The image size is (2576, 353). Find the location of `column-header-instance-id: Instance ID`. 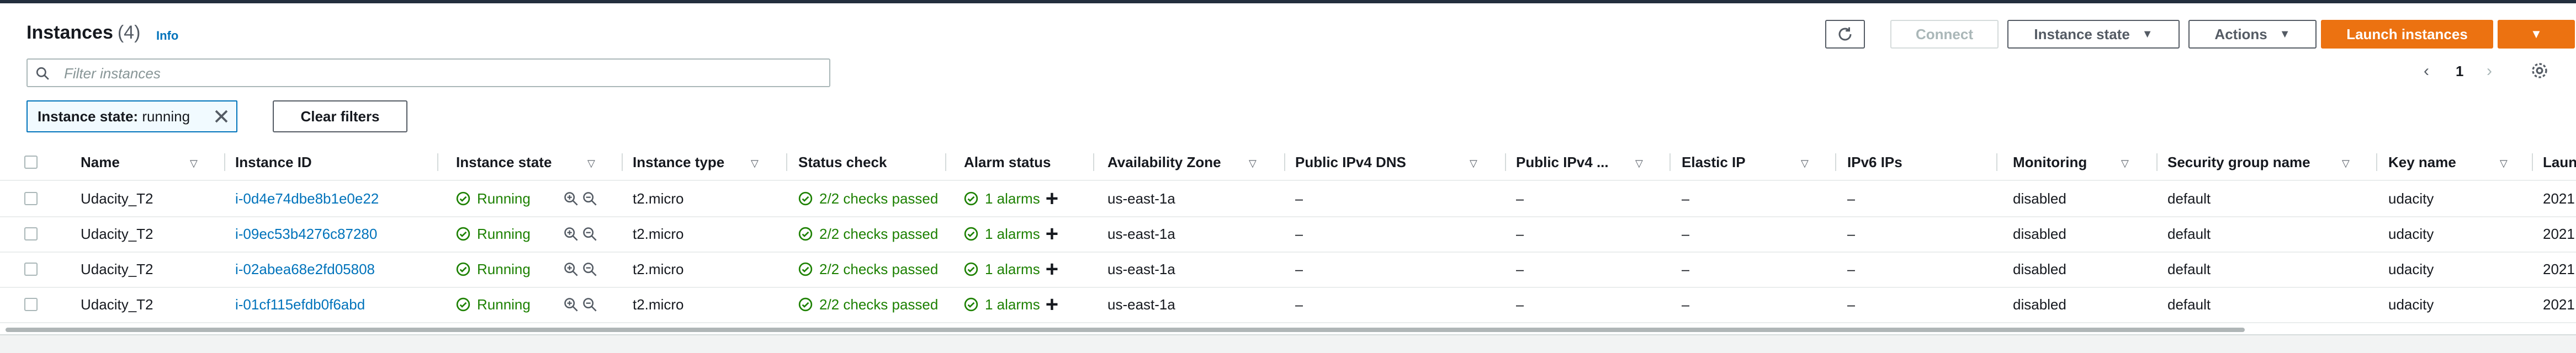

column-header-instance-id: Instance ID is located at coordinates (273, 162).